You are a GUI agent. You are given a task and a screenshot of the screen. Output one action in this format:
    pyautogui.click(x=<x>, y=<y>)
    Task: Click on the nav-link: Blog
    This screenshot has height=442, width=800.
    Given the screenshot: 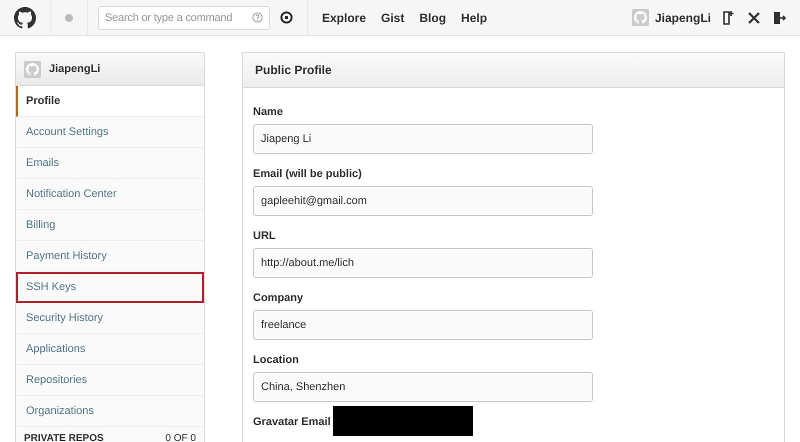 What is the action you would take?
    pyautogui.click(x=432, y=17)
    